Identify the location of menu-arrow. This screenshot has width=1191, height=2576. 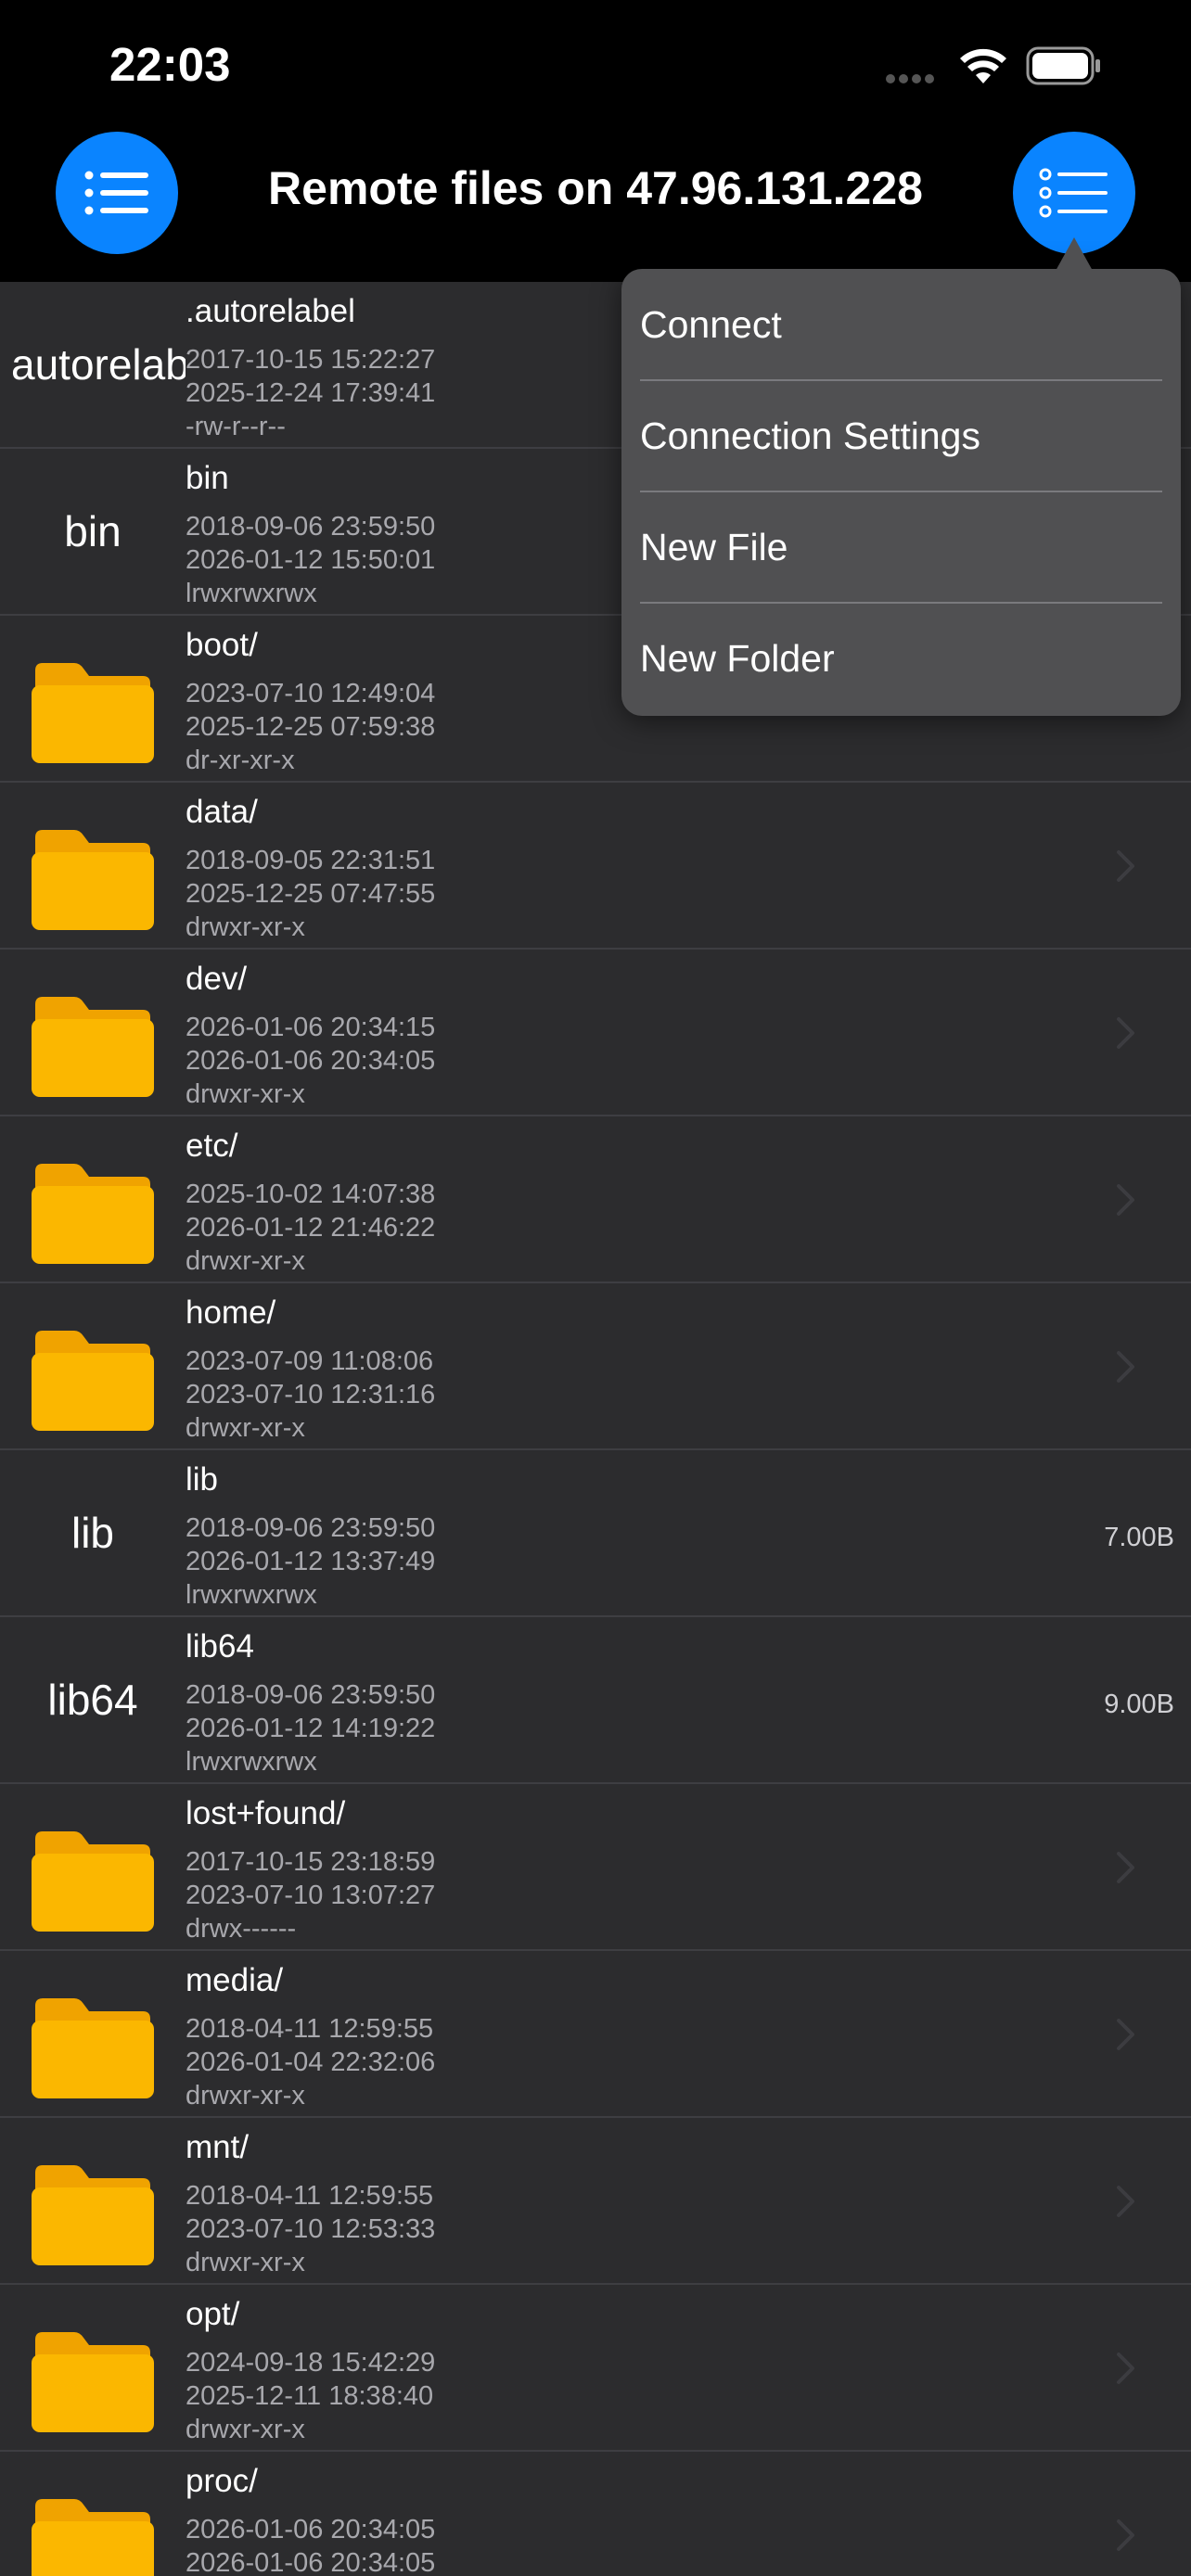
(1074, 254).